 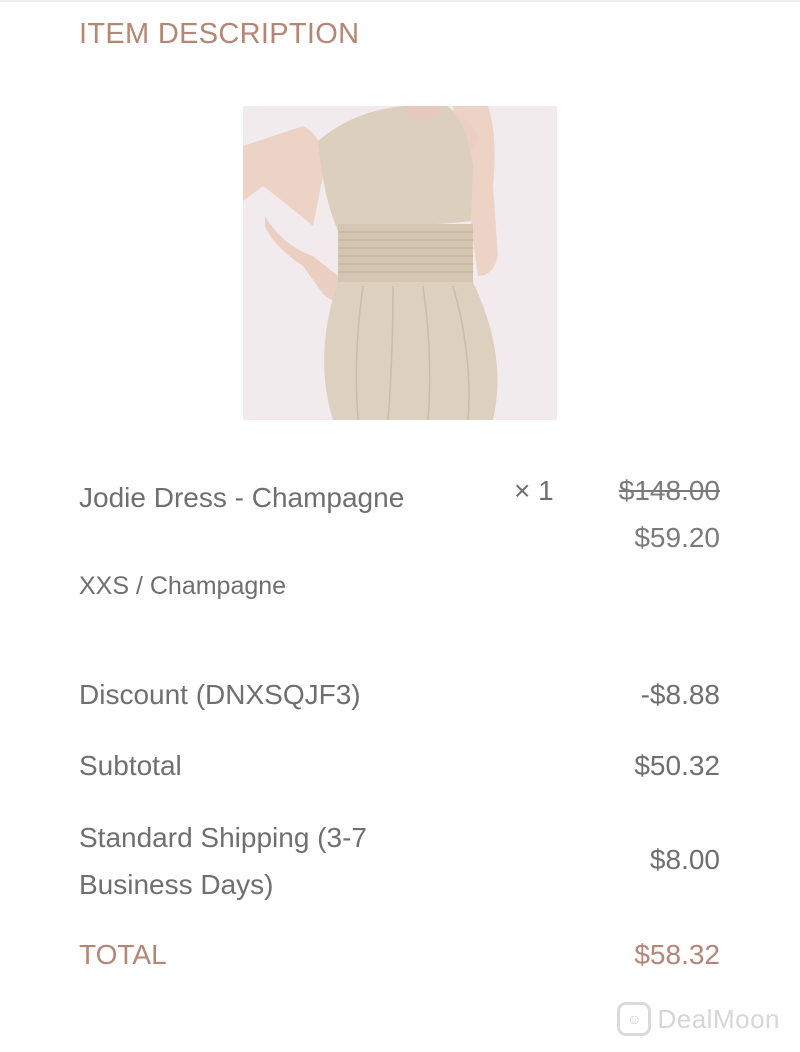 I want to click on discount-value: -$8.88, so click(x=680, y=694).